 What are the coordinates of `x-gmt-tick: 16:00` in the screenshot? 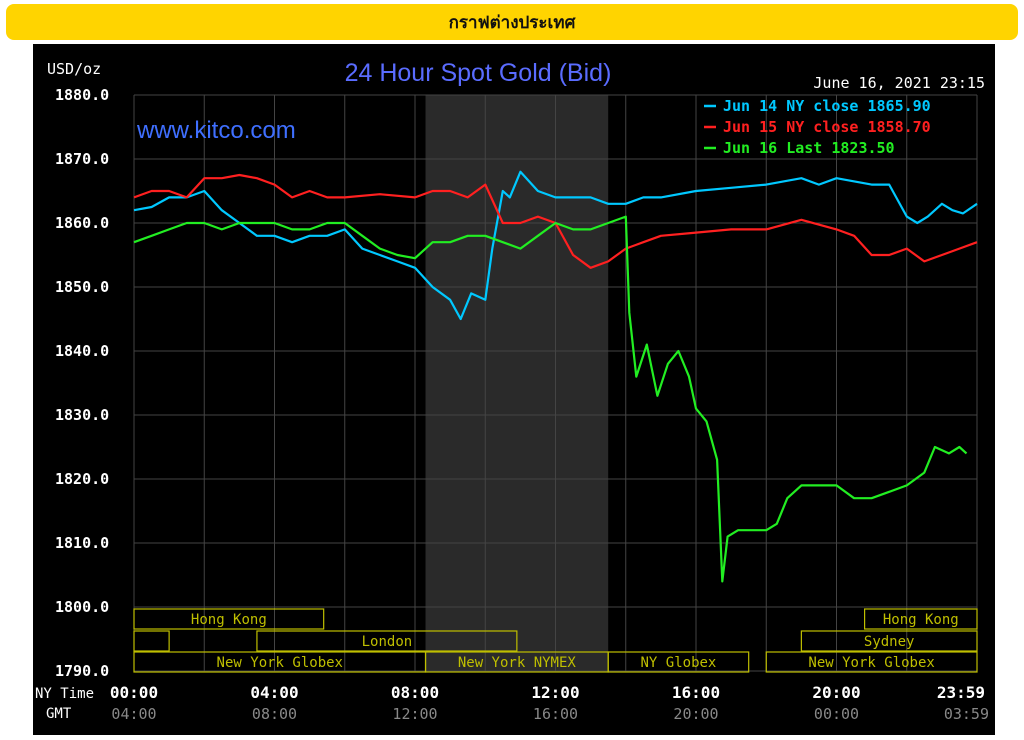 It's located at (555, 714).